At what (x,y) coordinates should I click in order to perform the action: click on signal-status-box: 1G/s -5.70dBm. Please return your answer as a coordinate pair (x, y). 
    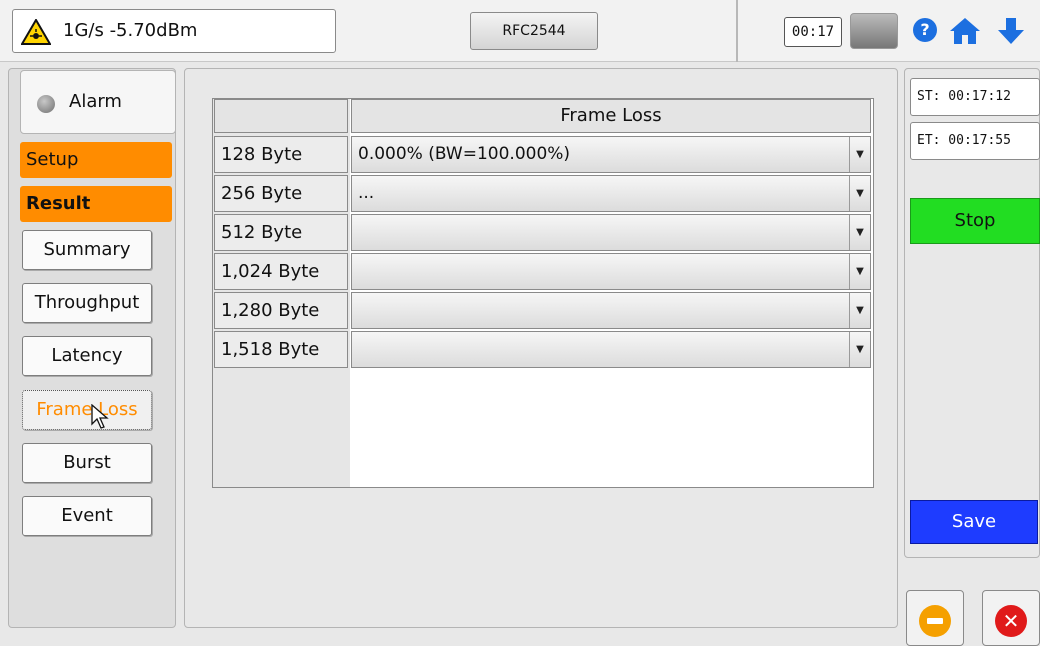
    Looking at the image, I should click on (174, 31).